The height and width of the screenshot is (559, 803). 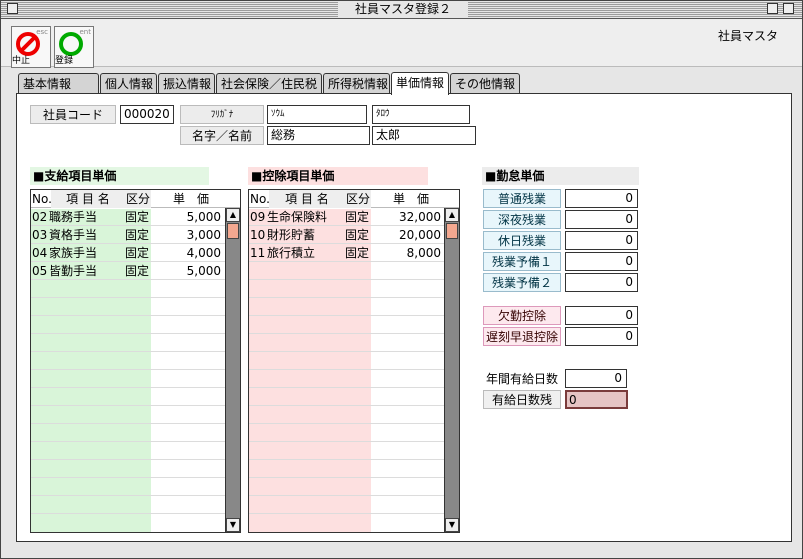 What do you see at coordinates (358, 199) in the screenshot?
I see `deduction-col-kubun: 区分` at bounding box center [358, 199].